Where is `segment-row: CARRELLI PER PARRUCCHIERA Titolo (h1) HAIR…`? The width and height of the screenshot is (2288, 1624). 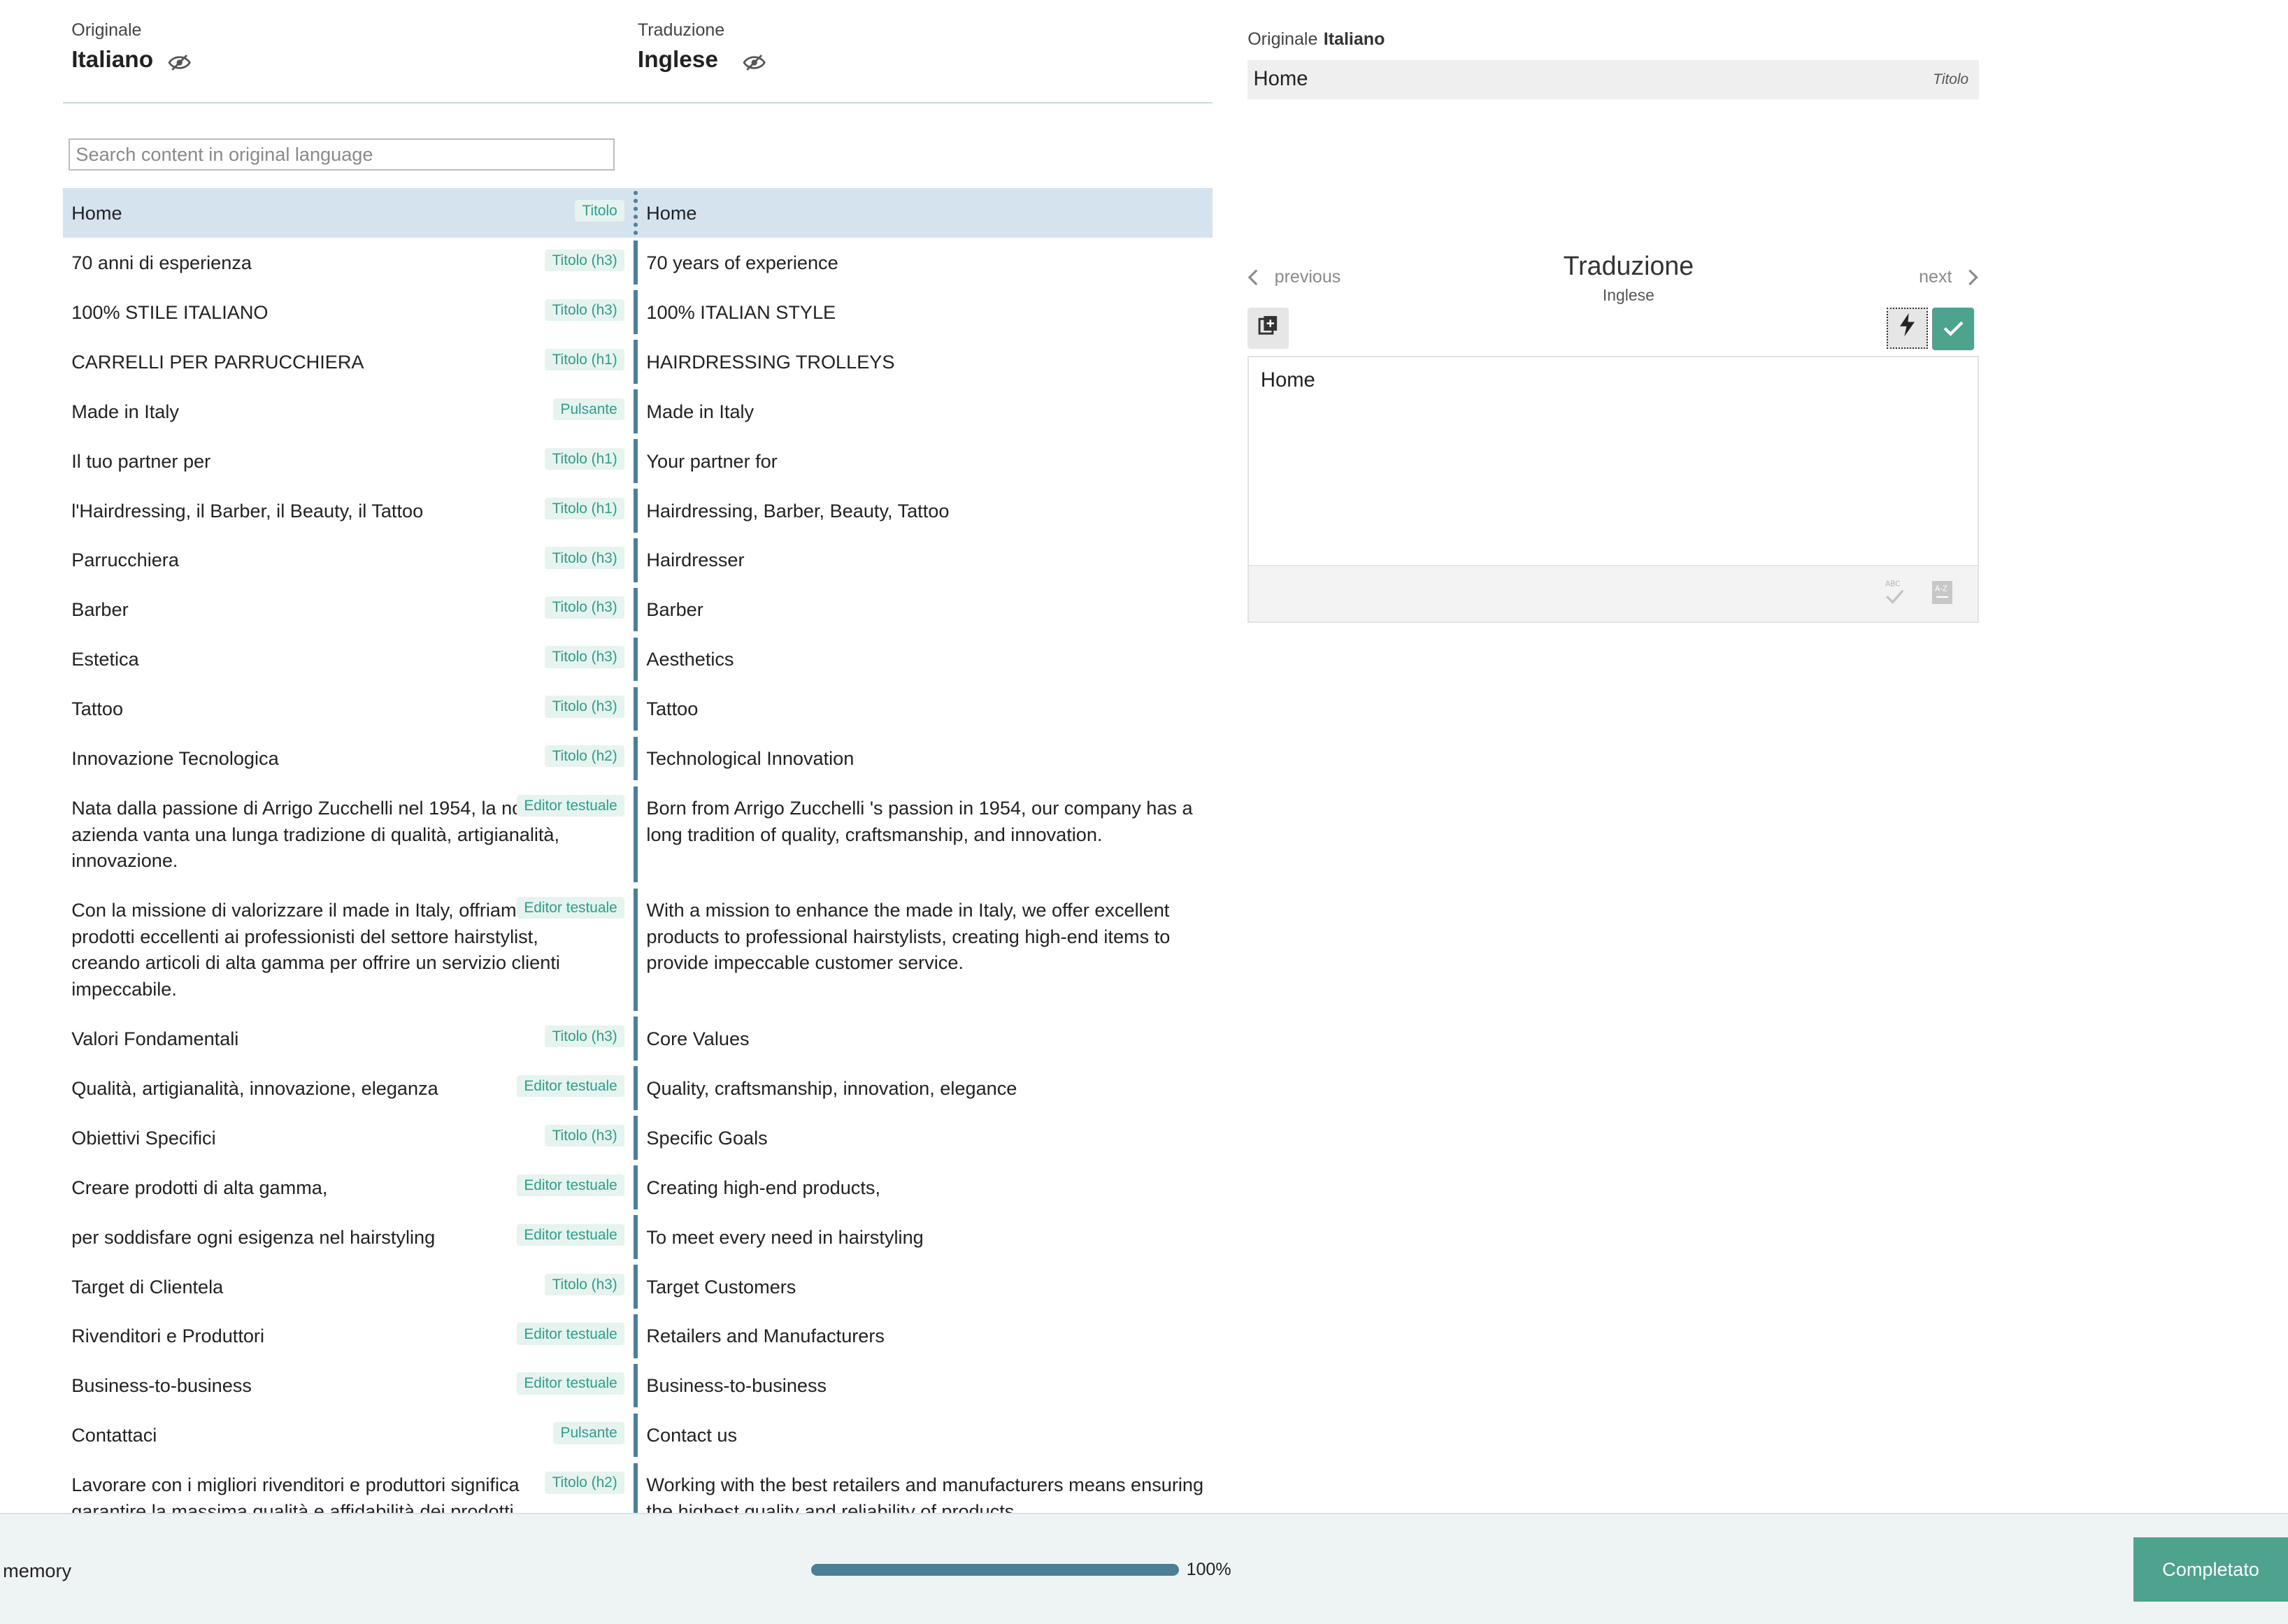 segment-row: CARRELLI PER PARRUCCHIERA Titolo (h1) HAIR… is located at coordinates (638, 362).